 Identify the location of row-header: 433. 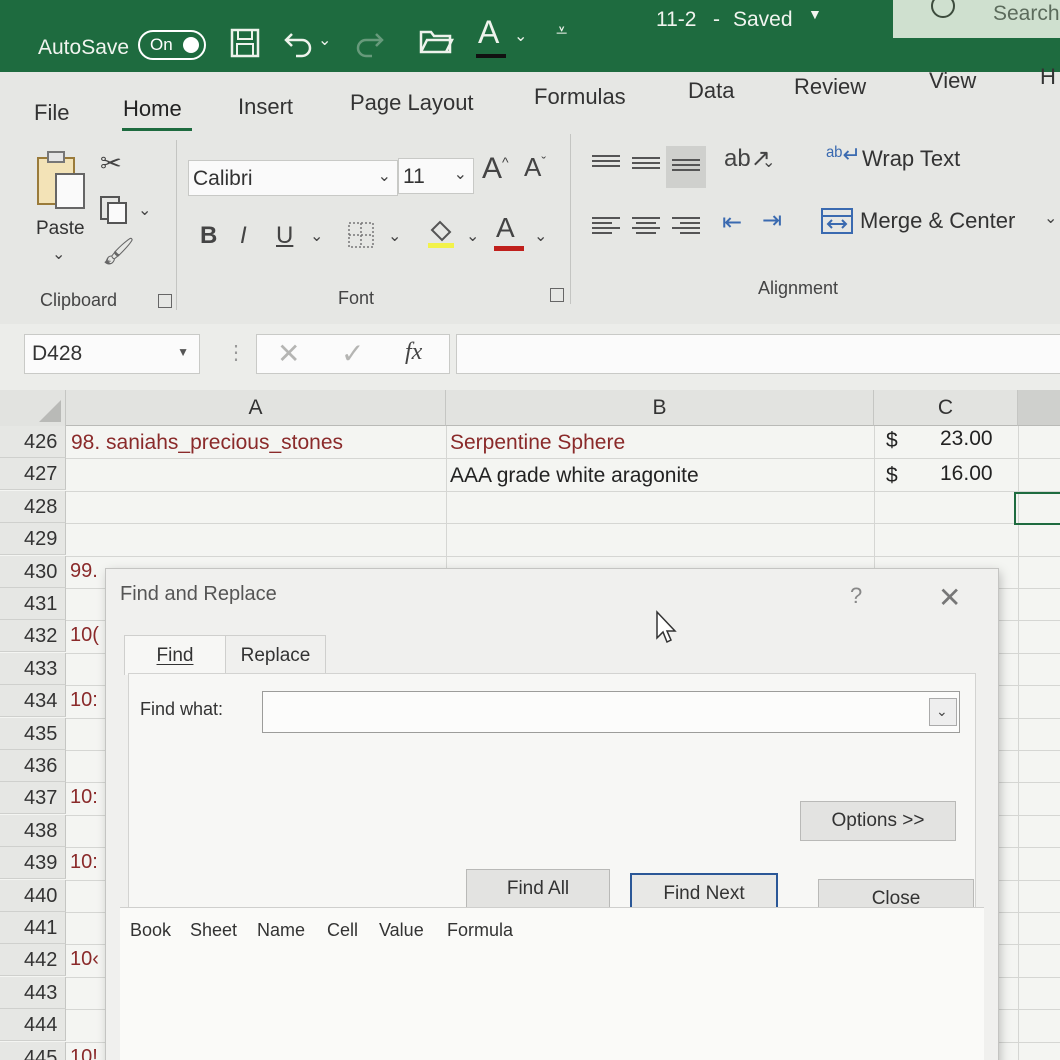
(33, 668).